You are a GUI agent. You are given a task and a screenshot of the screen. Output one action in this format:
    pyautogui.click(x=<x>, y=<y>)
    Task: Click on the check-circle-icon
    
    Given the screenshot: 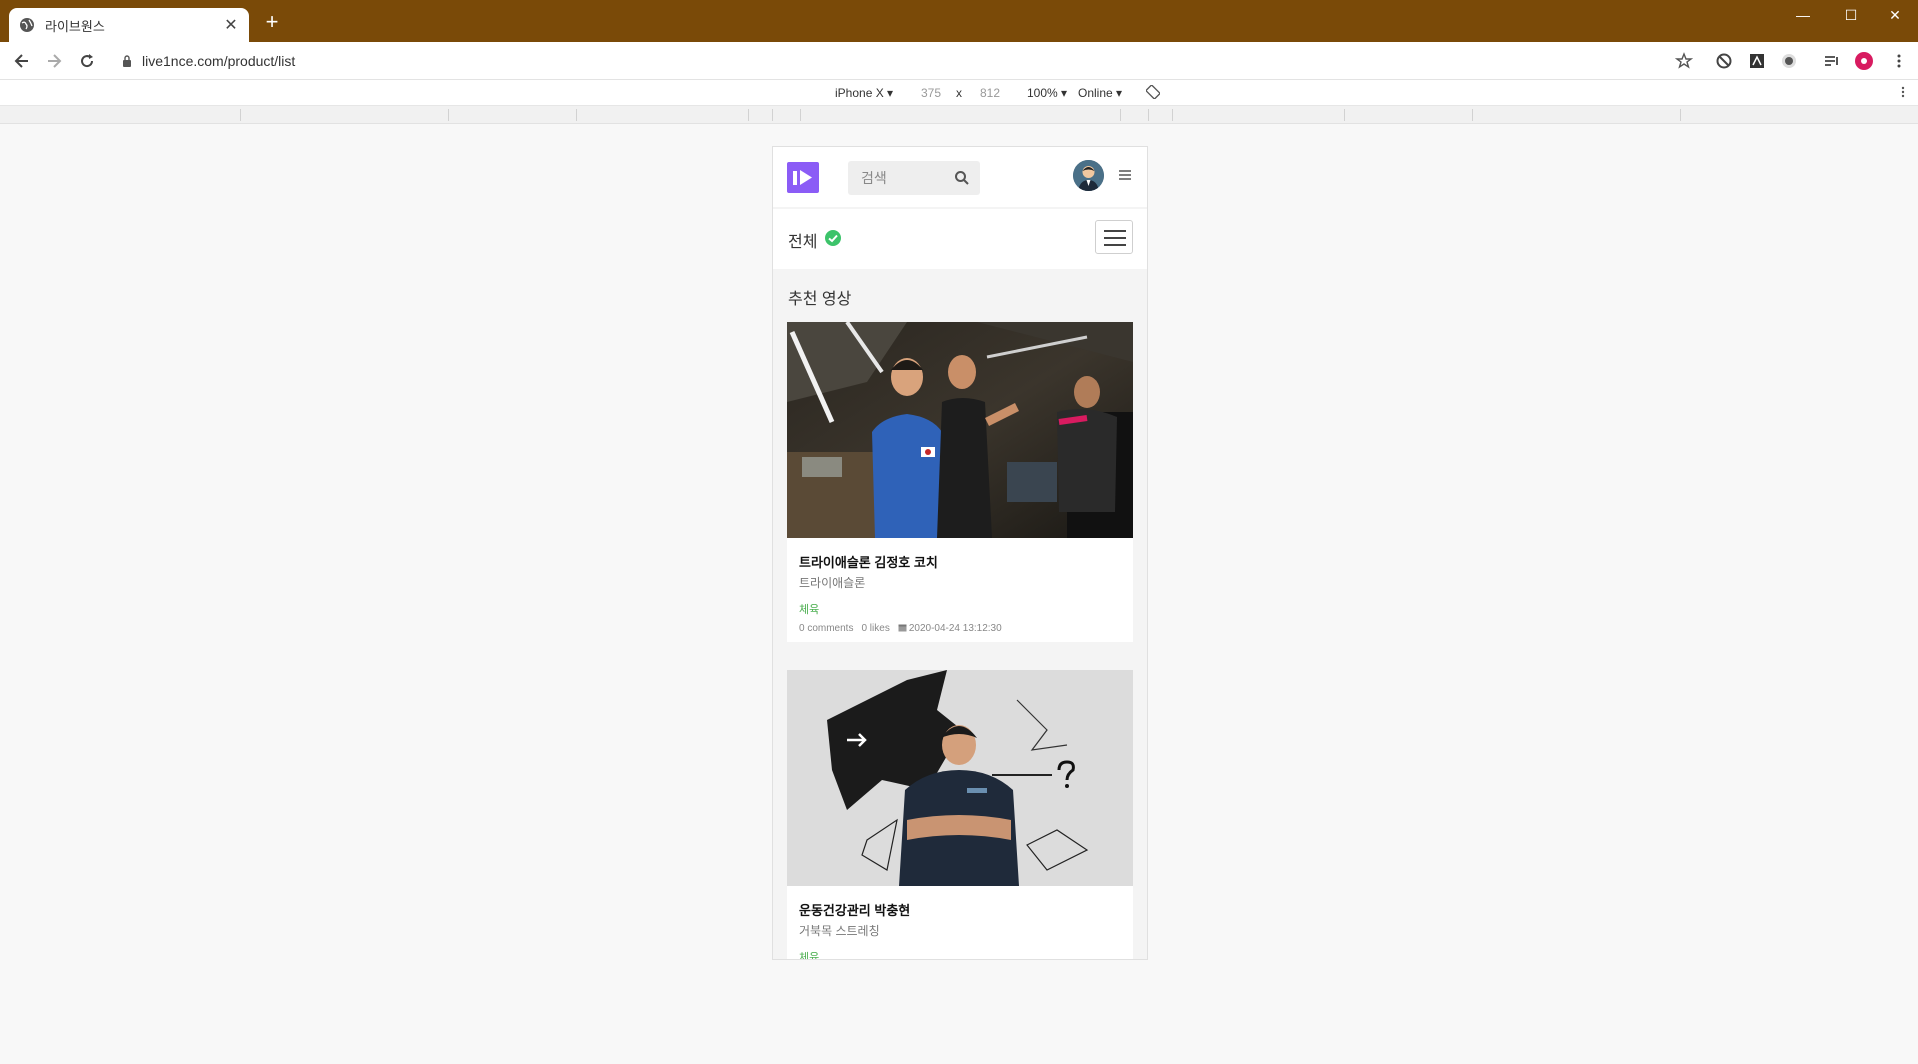 What is the action you would take?
    pyautogui.click(x=833, y=238)
    